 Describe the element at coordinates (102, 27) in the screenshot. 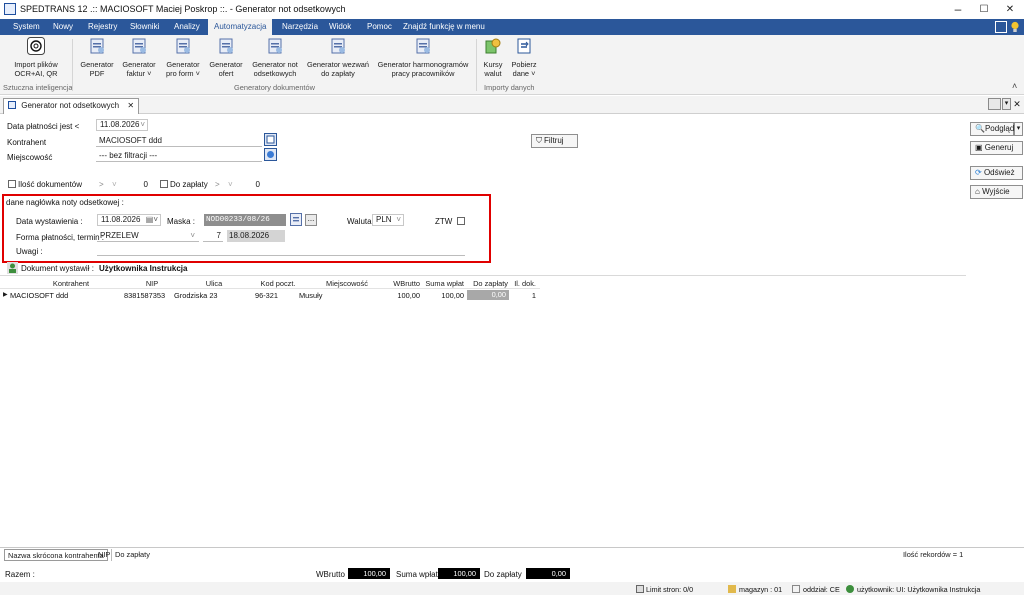

I see `menu-tab-rejestry: Rejestry` at that location.